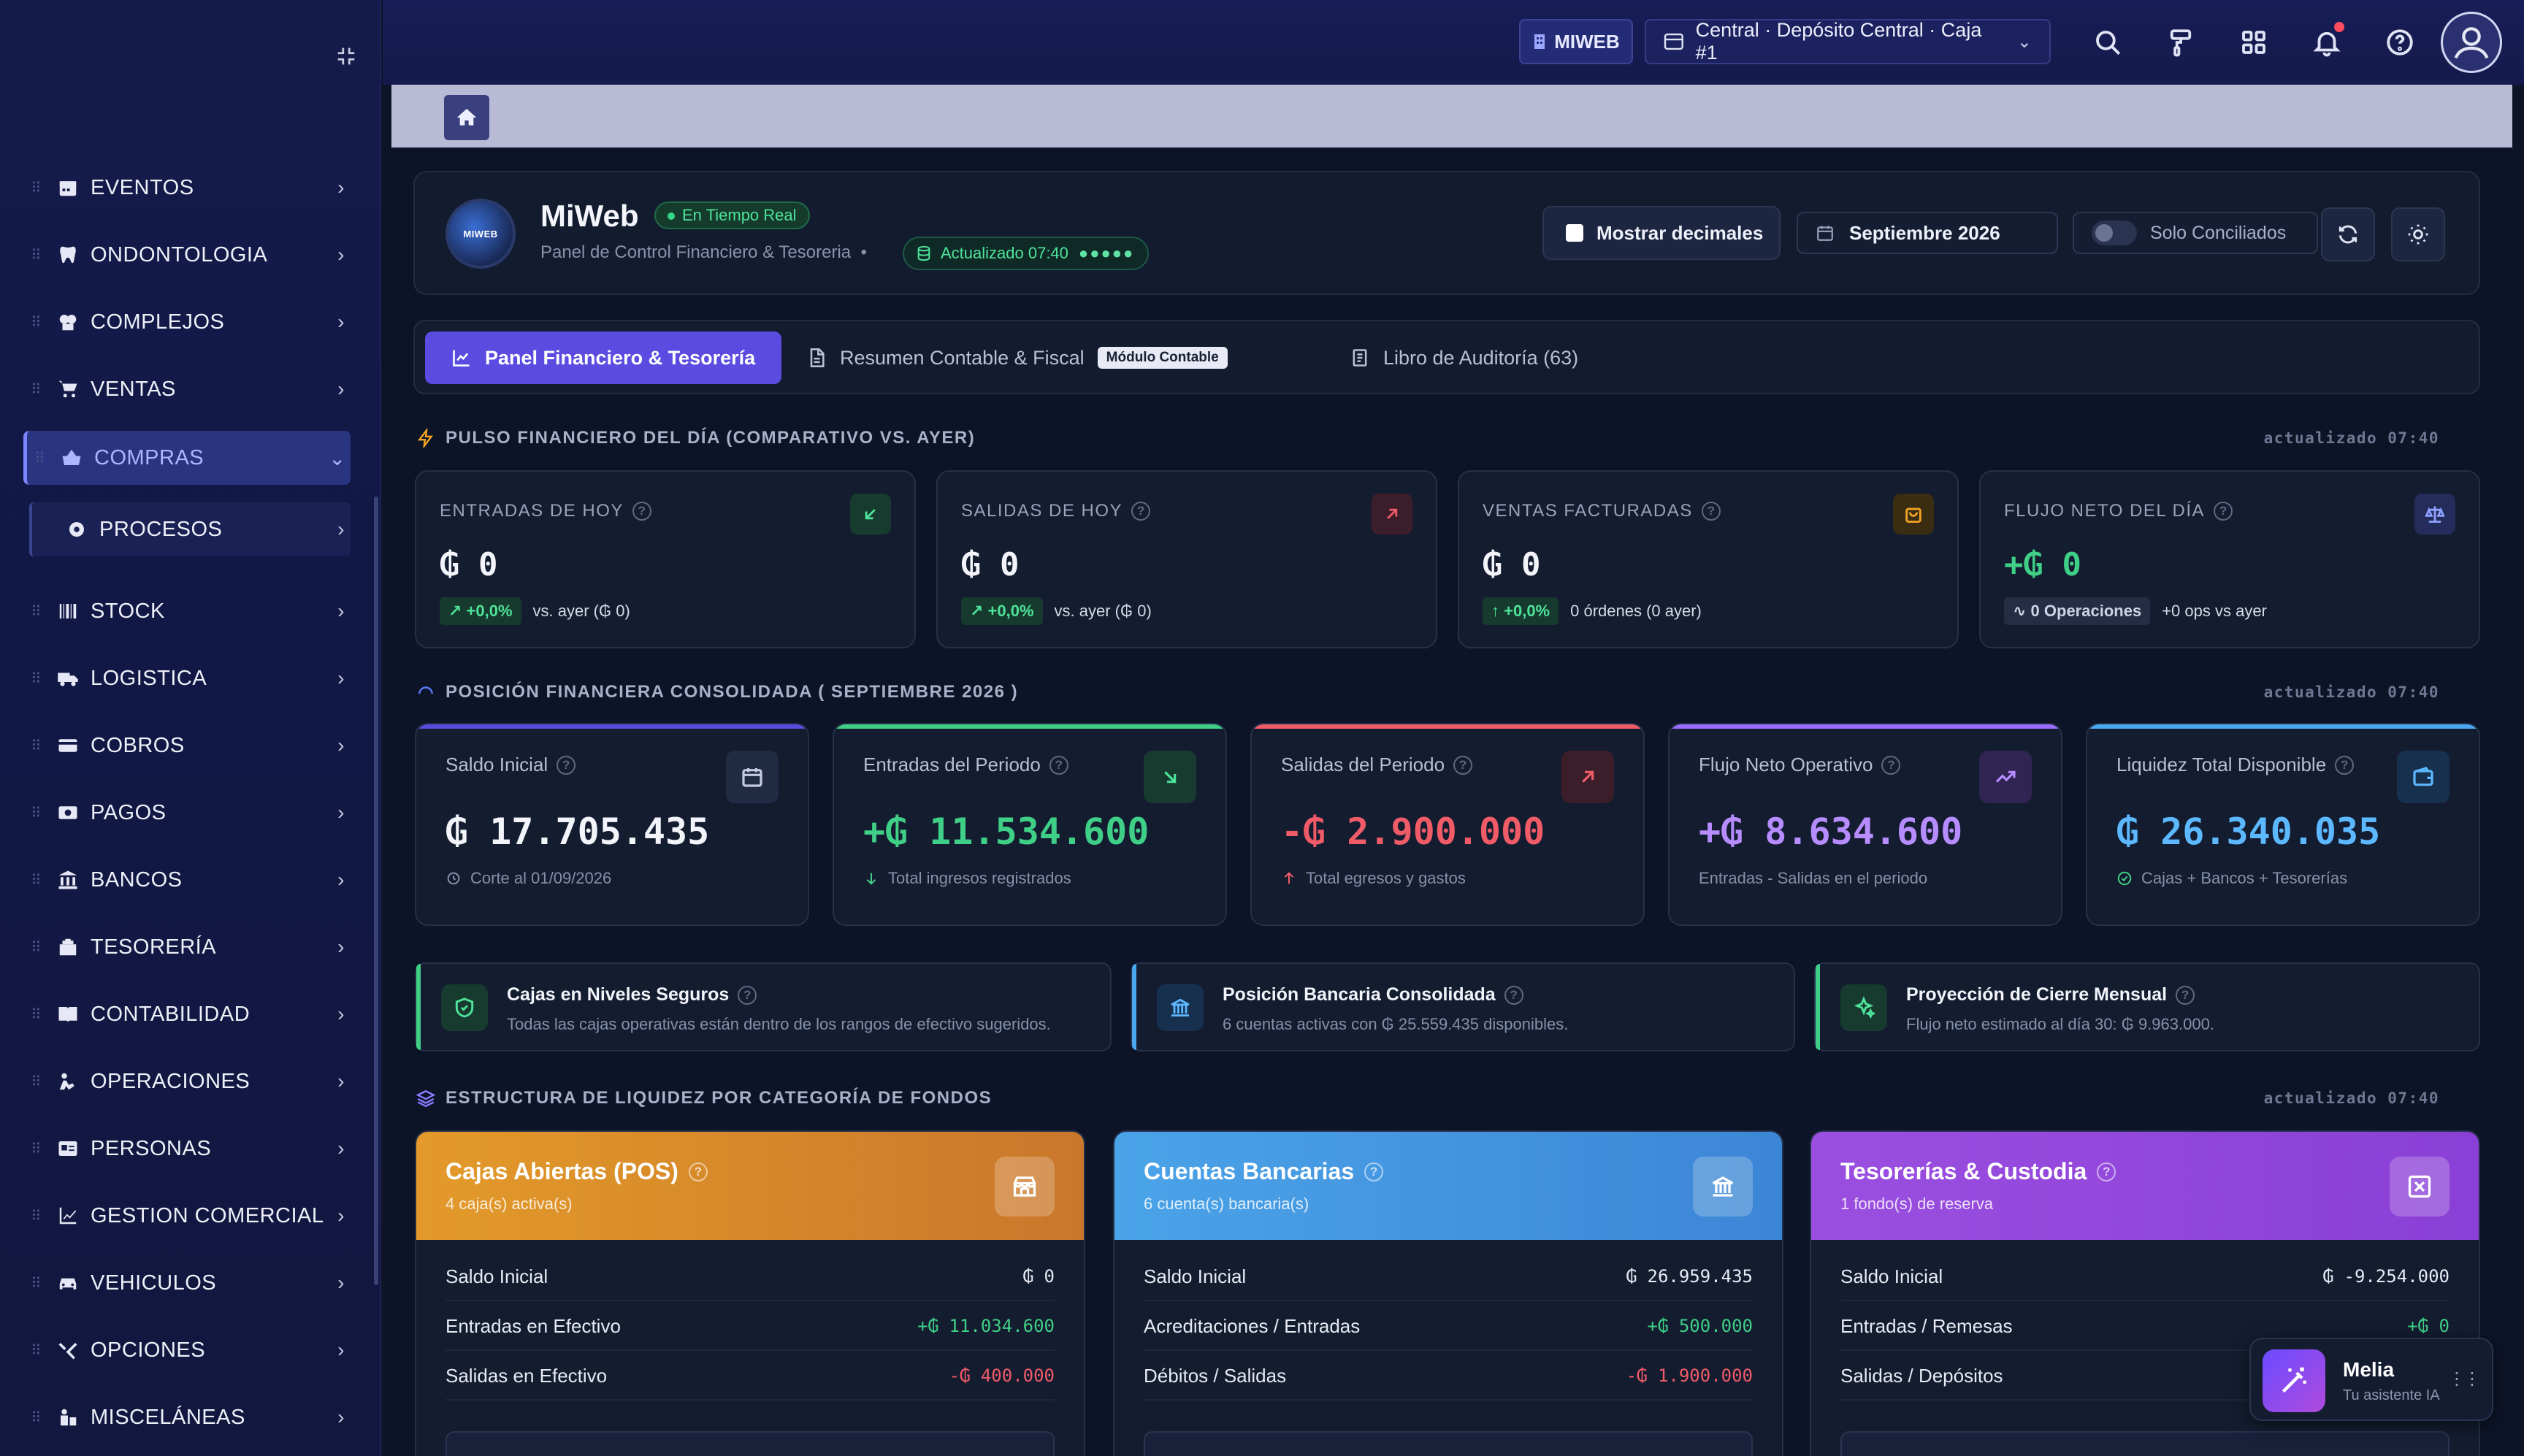 The image size is (2524, 1456). What do you see at coordinates (1927, 233) in the screenshot?
I see `month-picker: Septiembre 2026` at bounding box center [1927, 233].